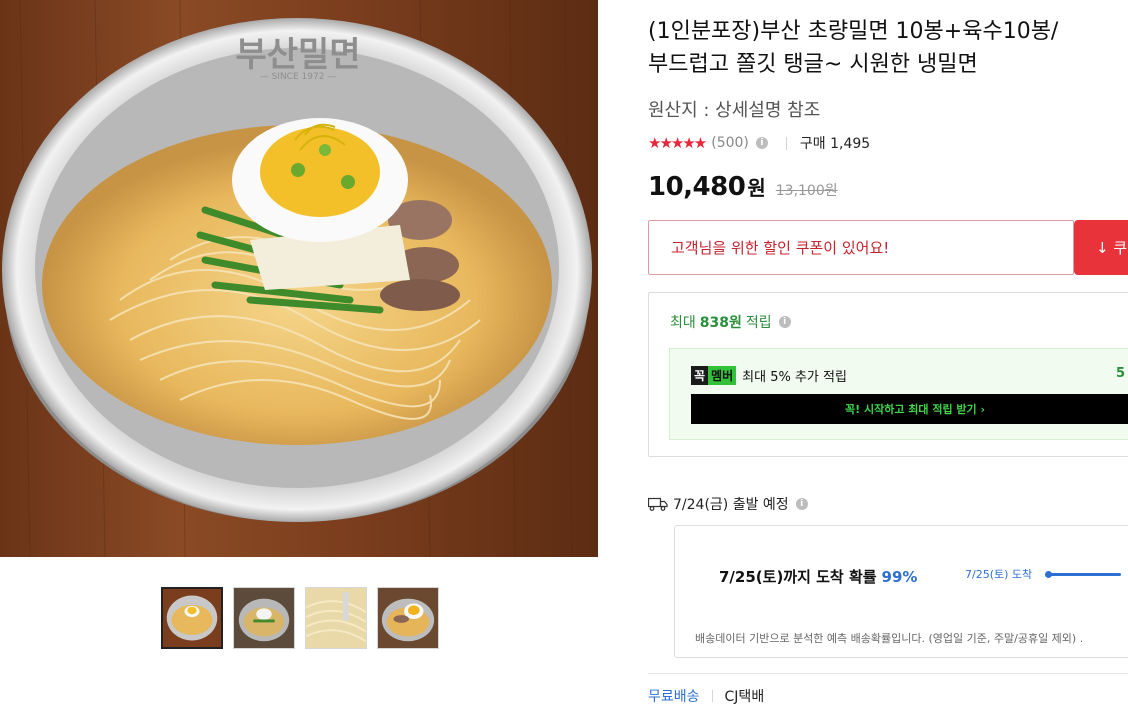 This screenshot has width=1128, height=713. Describe the element at coordinates (915, 409) in the screenshot. I see `membership-start-label: 꼭! 시작하고 최대 적립 받기 ›` at that location.